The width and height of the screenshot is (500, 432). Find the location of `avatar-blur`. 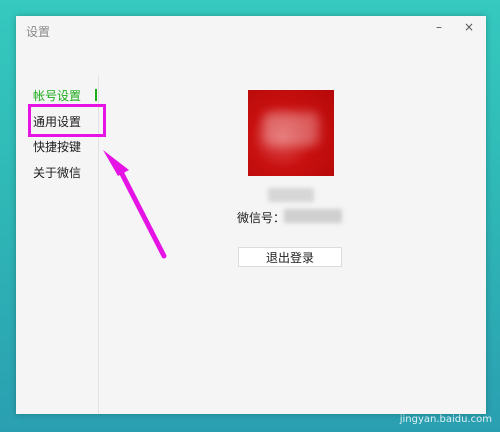

avatar-blur is located at coordinates (291, 129).